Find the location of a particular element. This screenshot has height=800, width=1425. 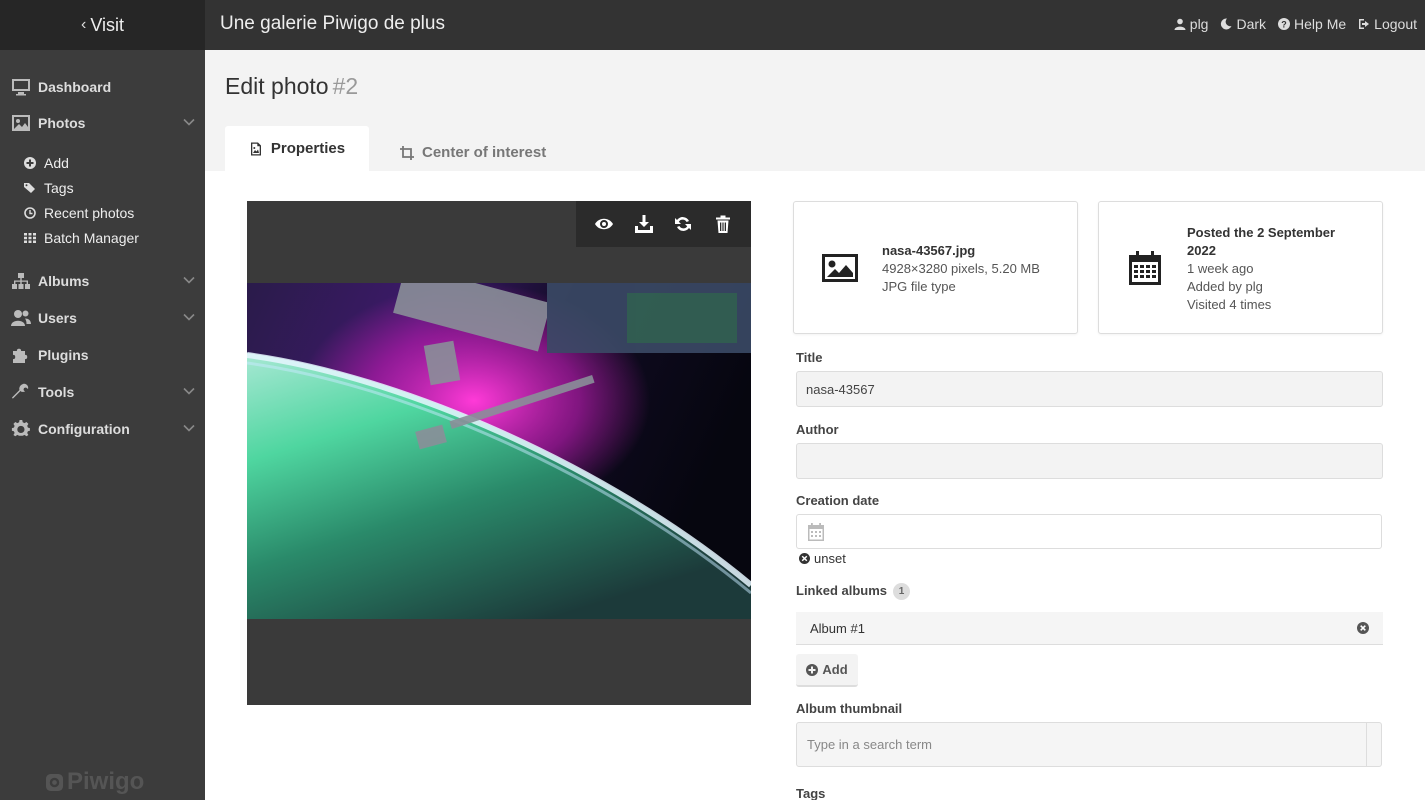

tab-properties: Properties is located at coordinates (297, 148).